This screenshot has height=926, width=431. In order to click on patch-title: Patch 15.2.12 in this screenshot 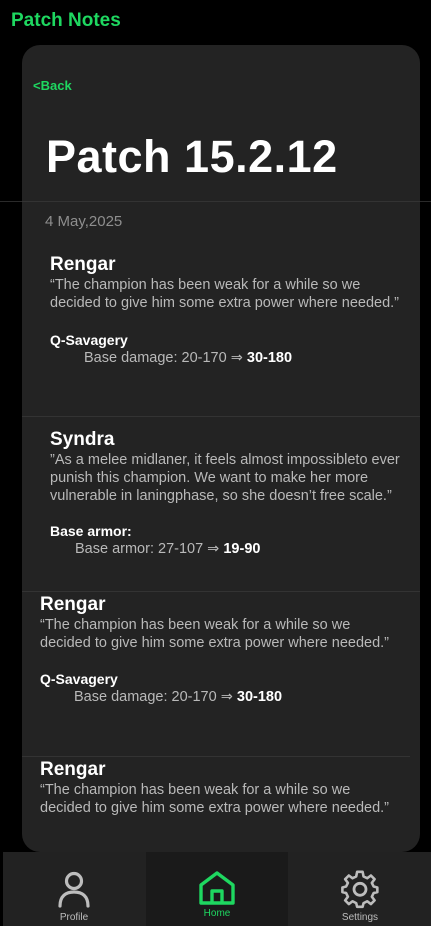, I will do `click(192, 156)`.